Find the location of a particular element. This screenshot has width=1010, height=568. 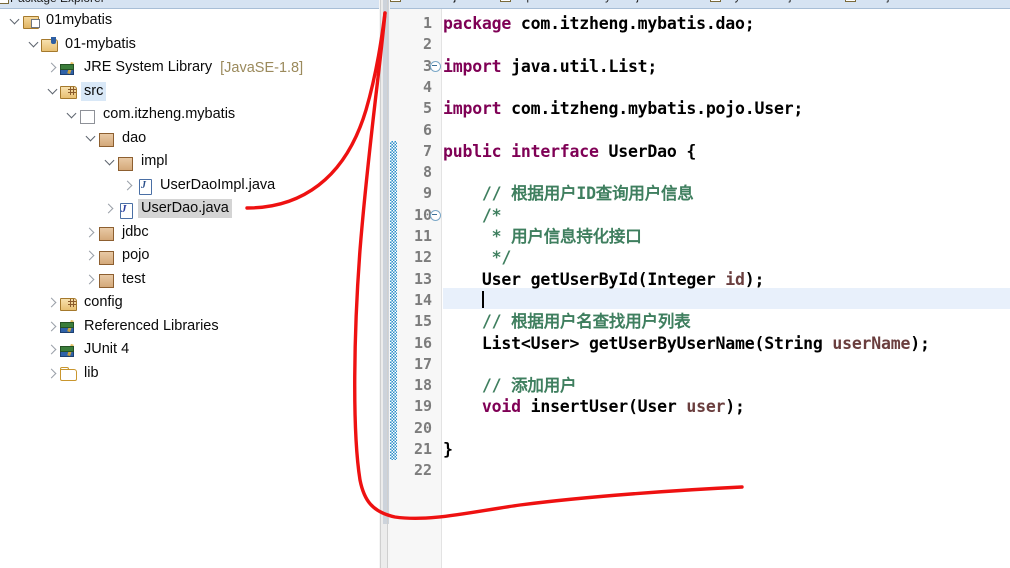

code-line-18: // 添加用户 is located at coordinates (510, 385).